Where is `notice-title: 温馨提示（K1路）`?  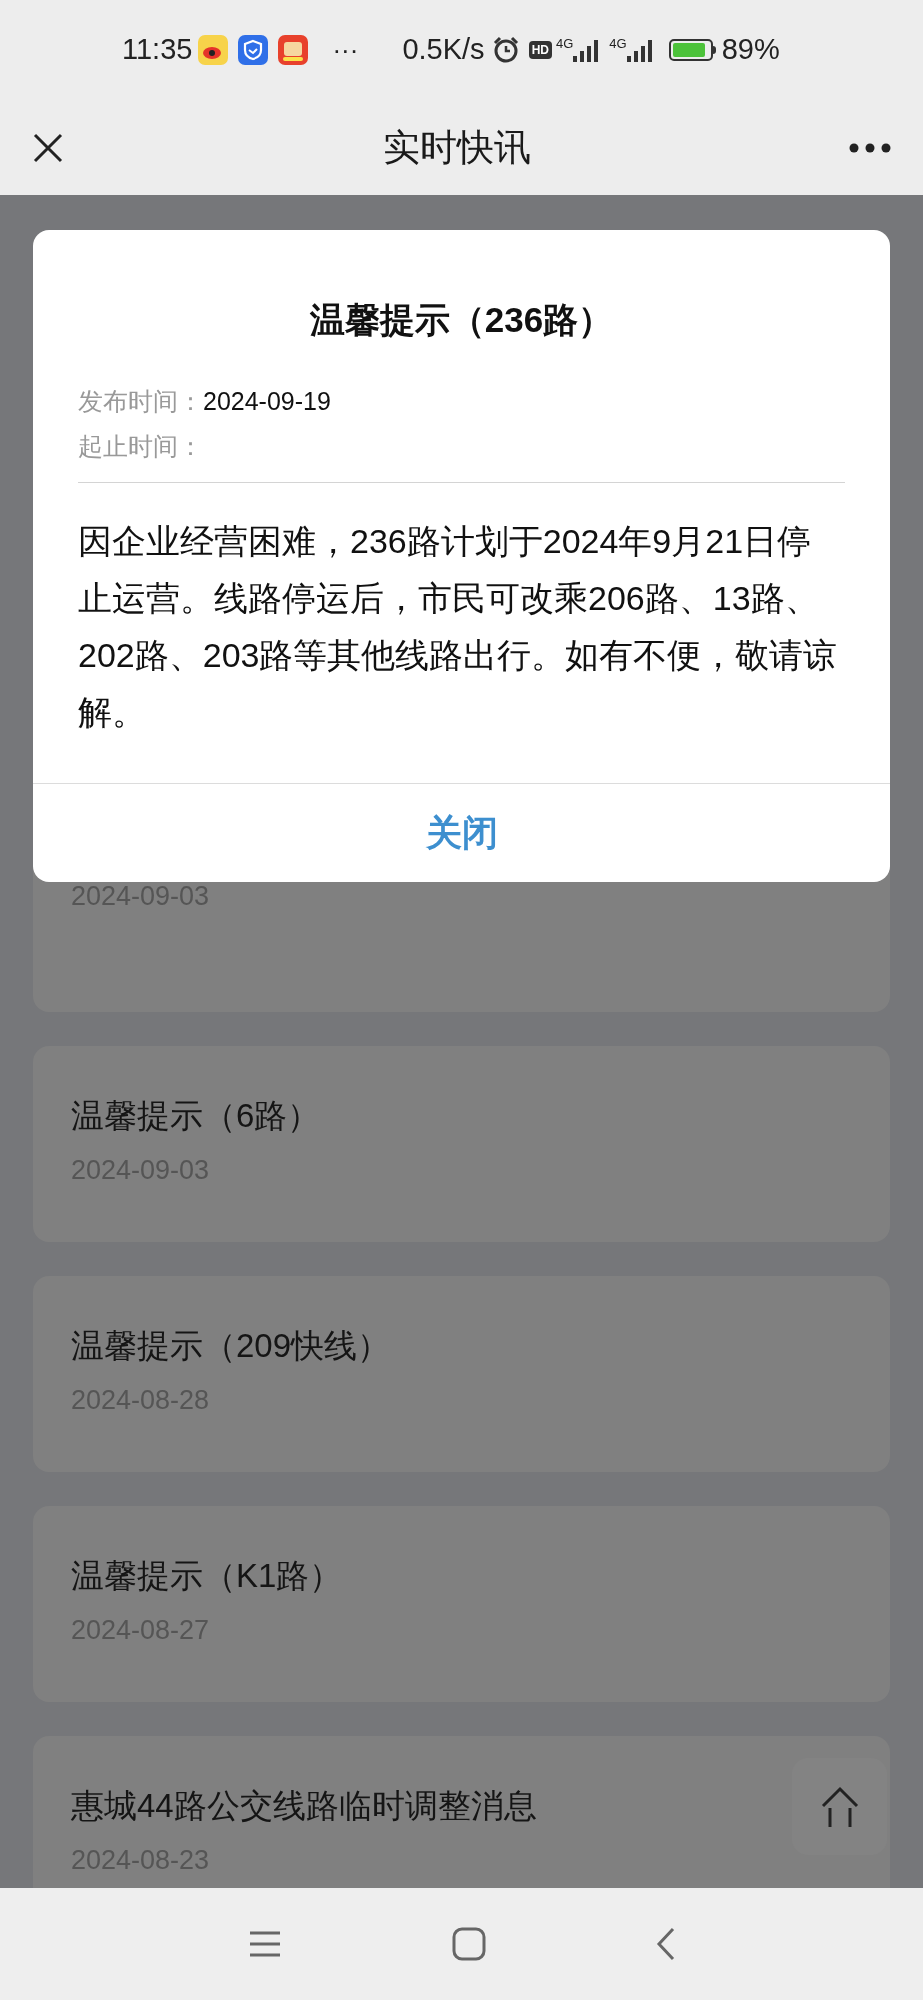
notice-title: 温馨提示（K1路） is located at coordinates (207, 1576).